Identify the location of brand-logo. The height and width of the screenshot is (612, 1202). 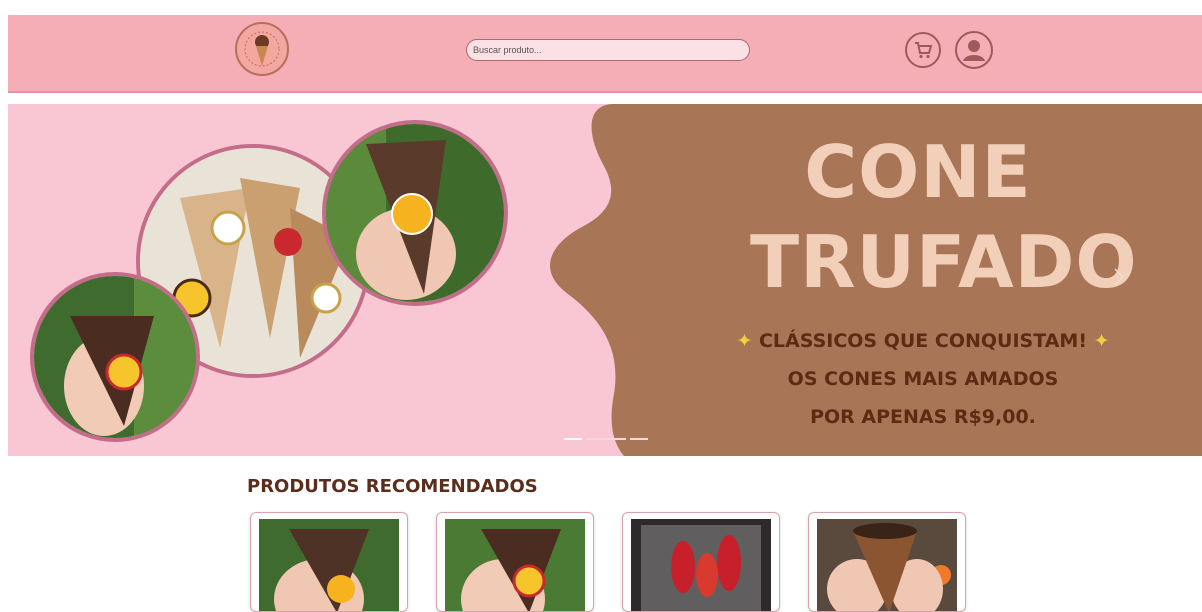
(262, 49).